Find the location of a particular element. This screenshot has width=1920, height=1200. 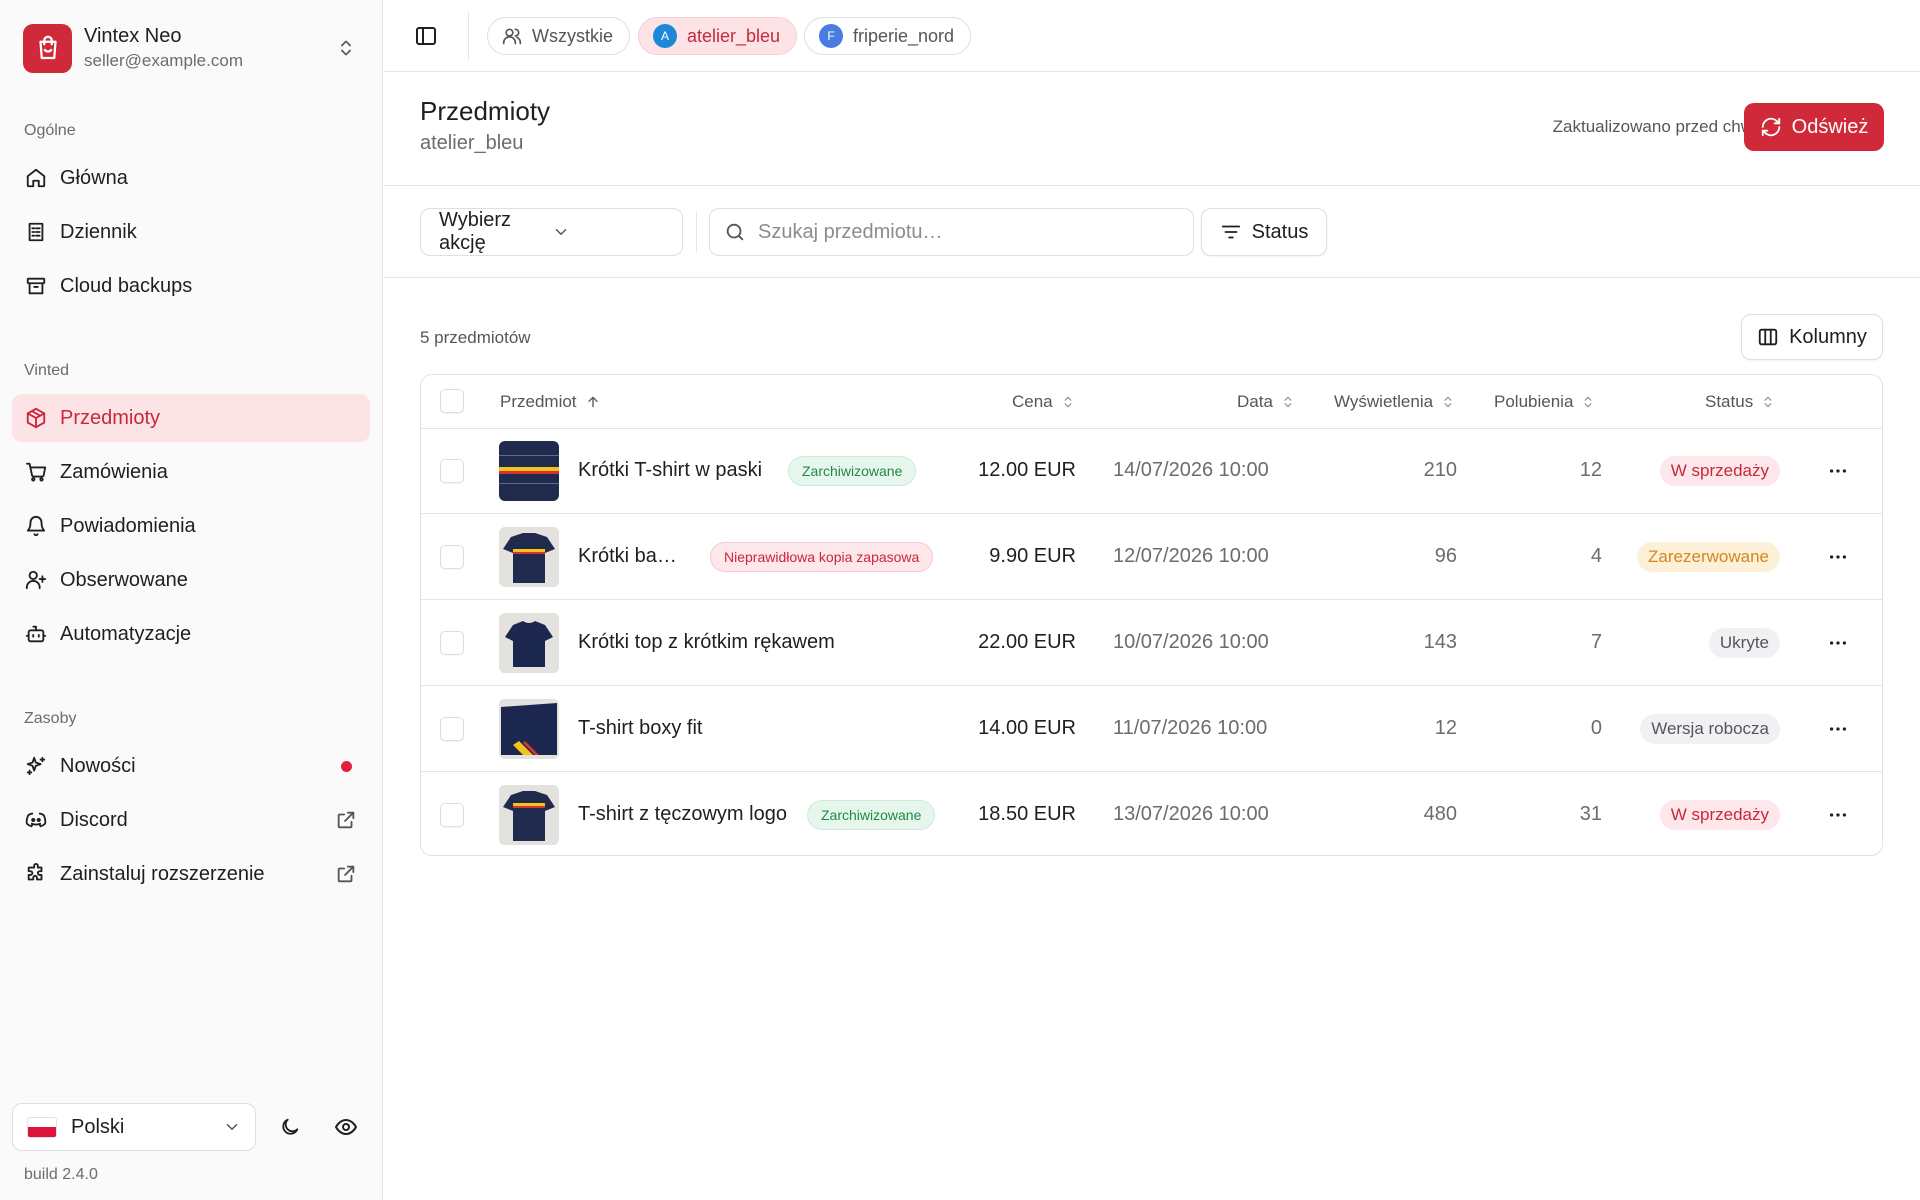

language-select: Polski is located at coordinates (134, 1127).